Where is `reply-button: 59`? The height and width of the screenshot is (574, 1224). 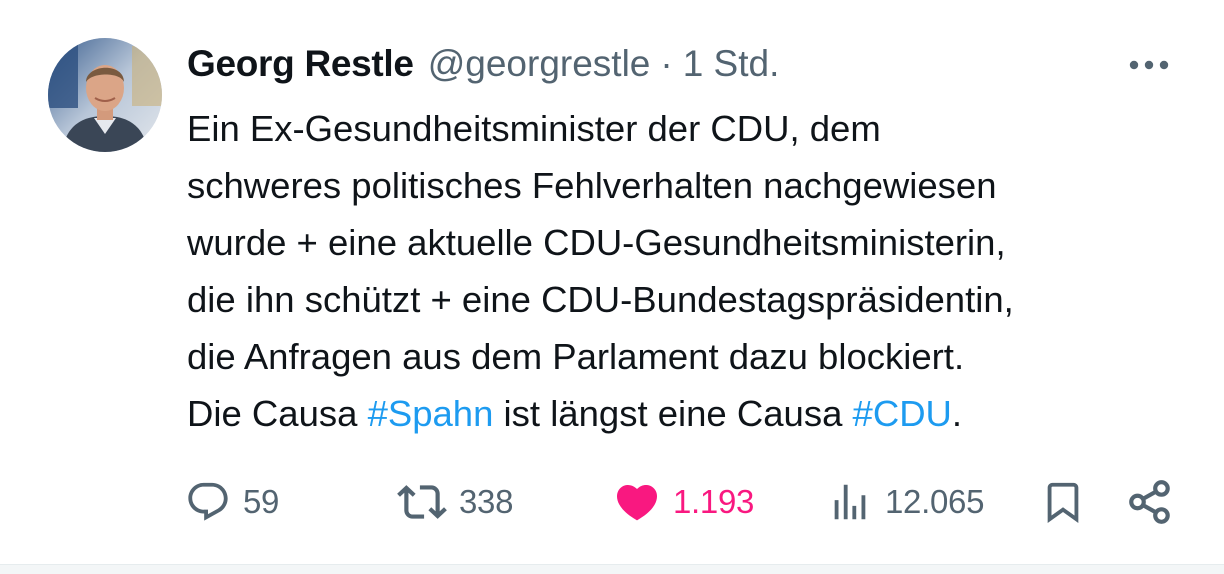 reply-button: 59 is located at coordinates (232, 502).